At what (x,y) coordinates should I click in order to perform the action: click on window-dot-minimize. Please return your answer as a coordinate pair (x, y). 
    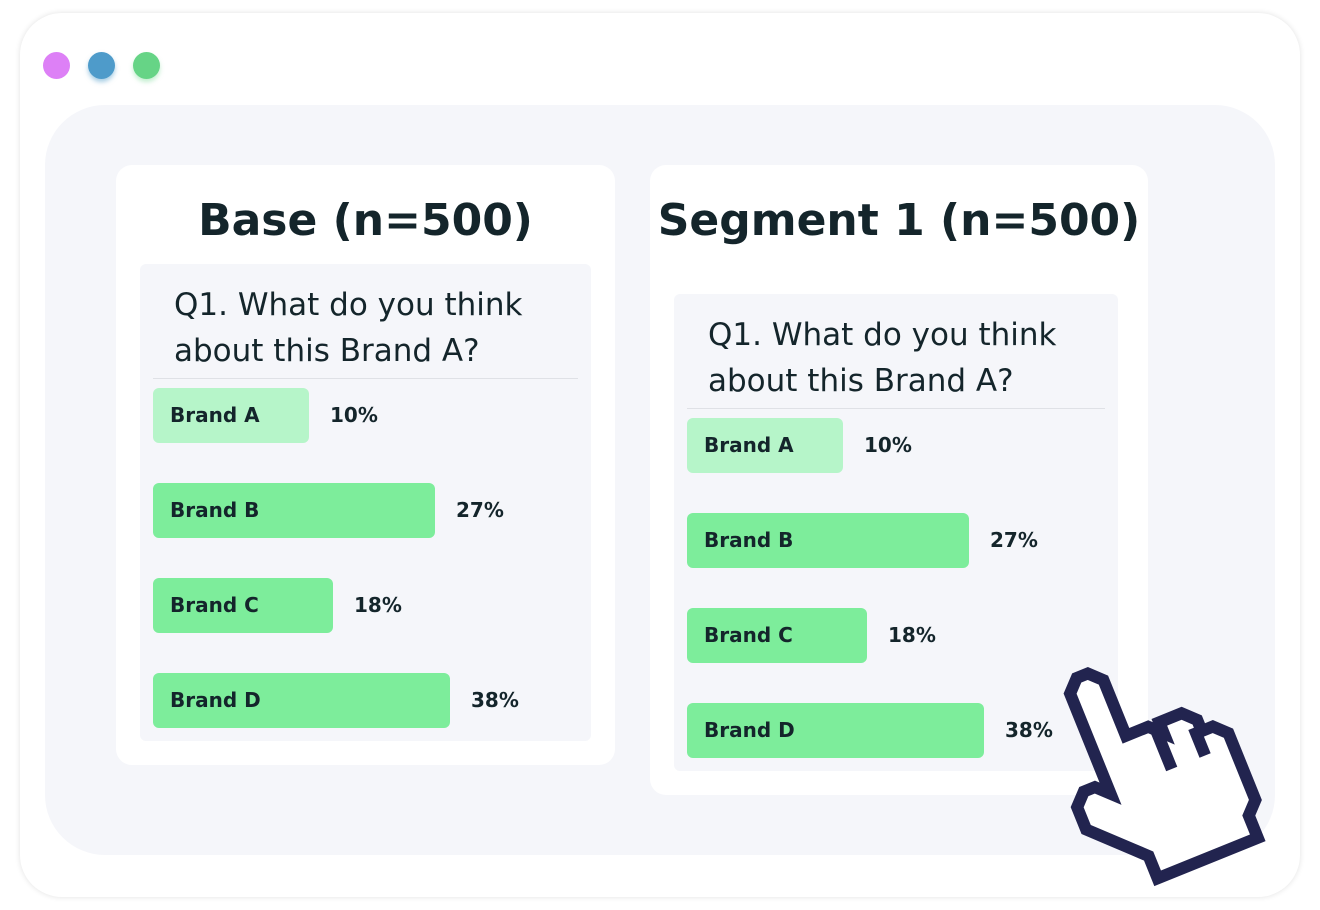
    Looking at the image, I should click on (101, 65).